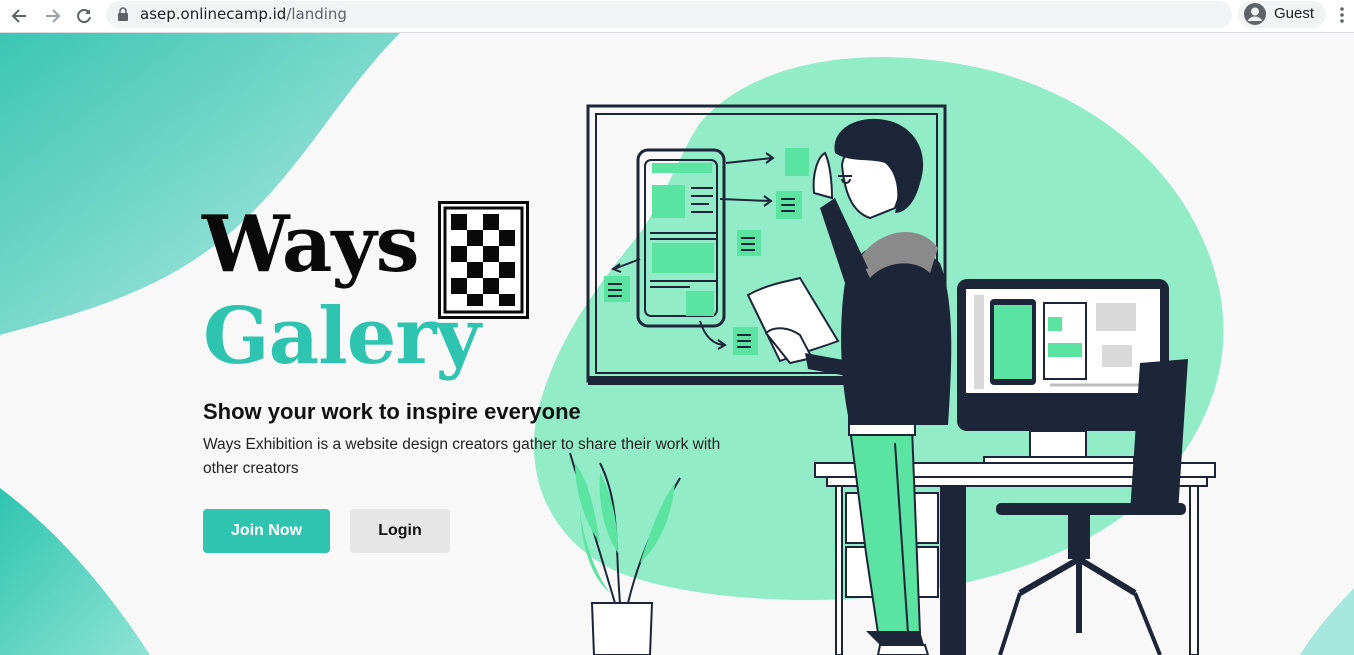  I want to click on forward-button, so click(53, 16).